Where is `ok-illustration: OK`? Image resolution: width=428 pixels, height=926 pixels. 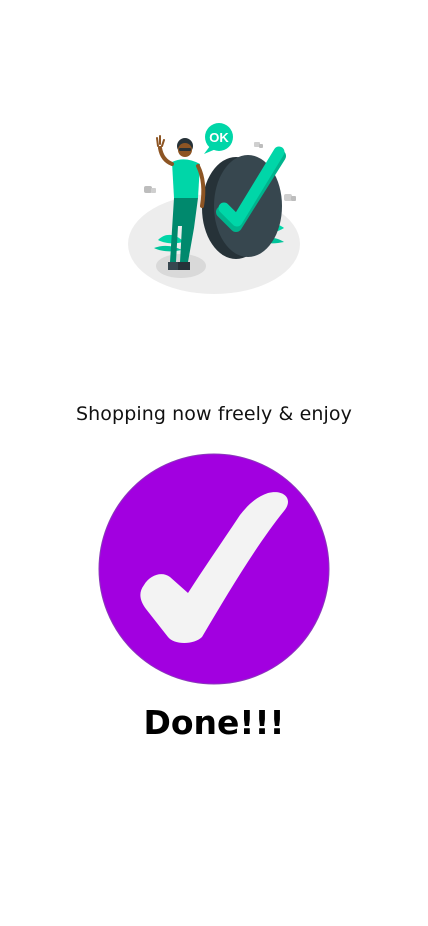 ok-illustration: OK is located at coordinates (214, 208).